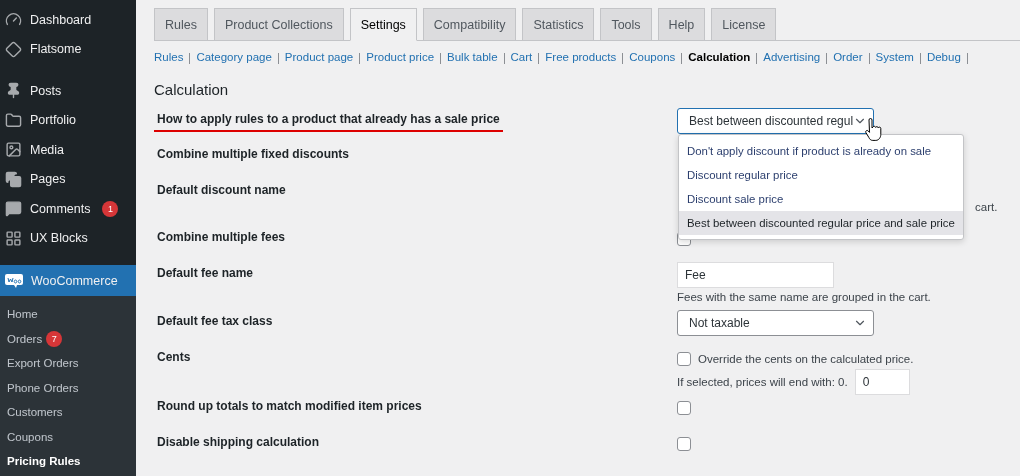 The width and height of the screenshot is (1020, 476). I want to click on submenu-item: Customers, so click(68, 412).